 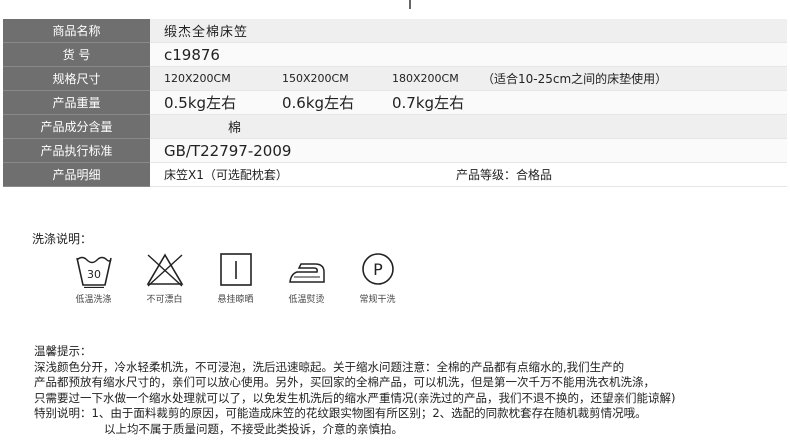 I want to click on standard-value: GB/T22797-2009, so click(x=468, y=150).